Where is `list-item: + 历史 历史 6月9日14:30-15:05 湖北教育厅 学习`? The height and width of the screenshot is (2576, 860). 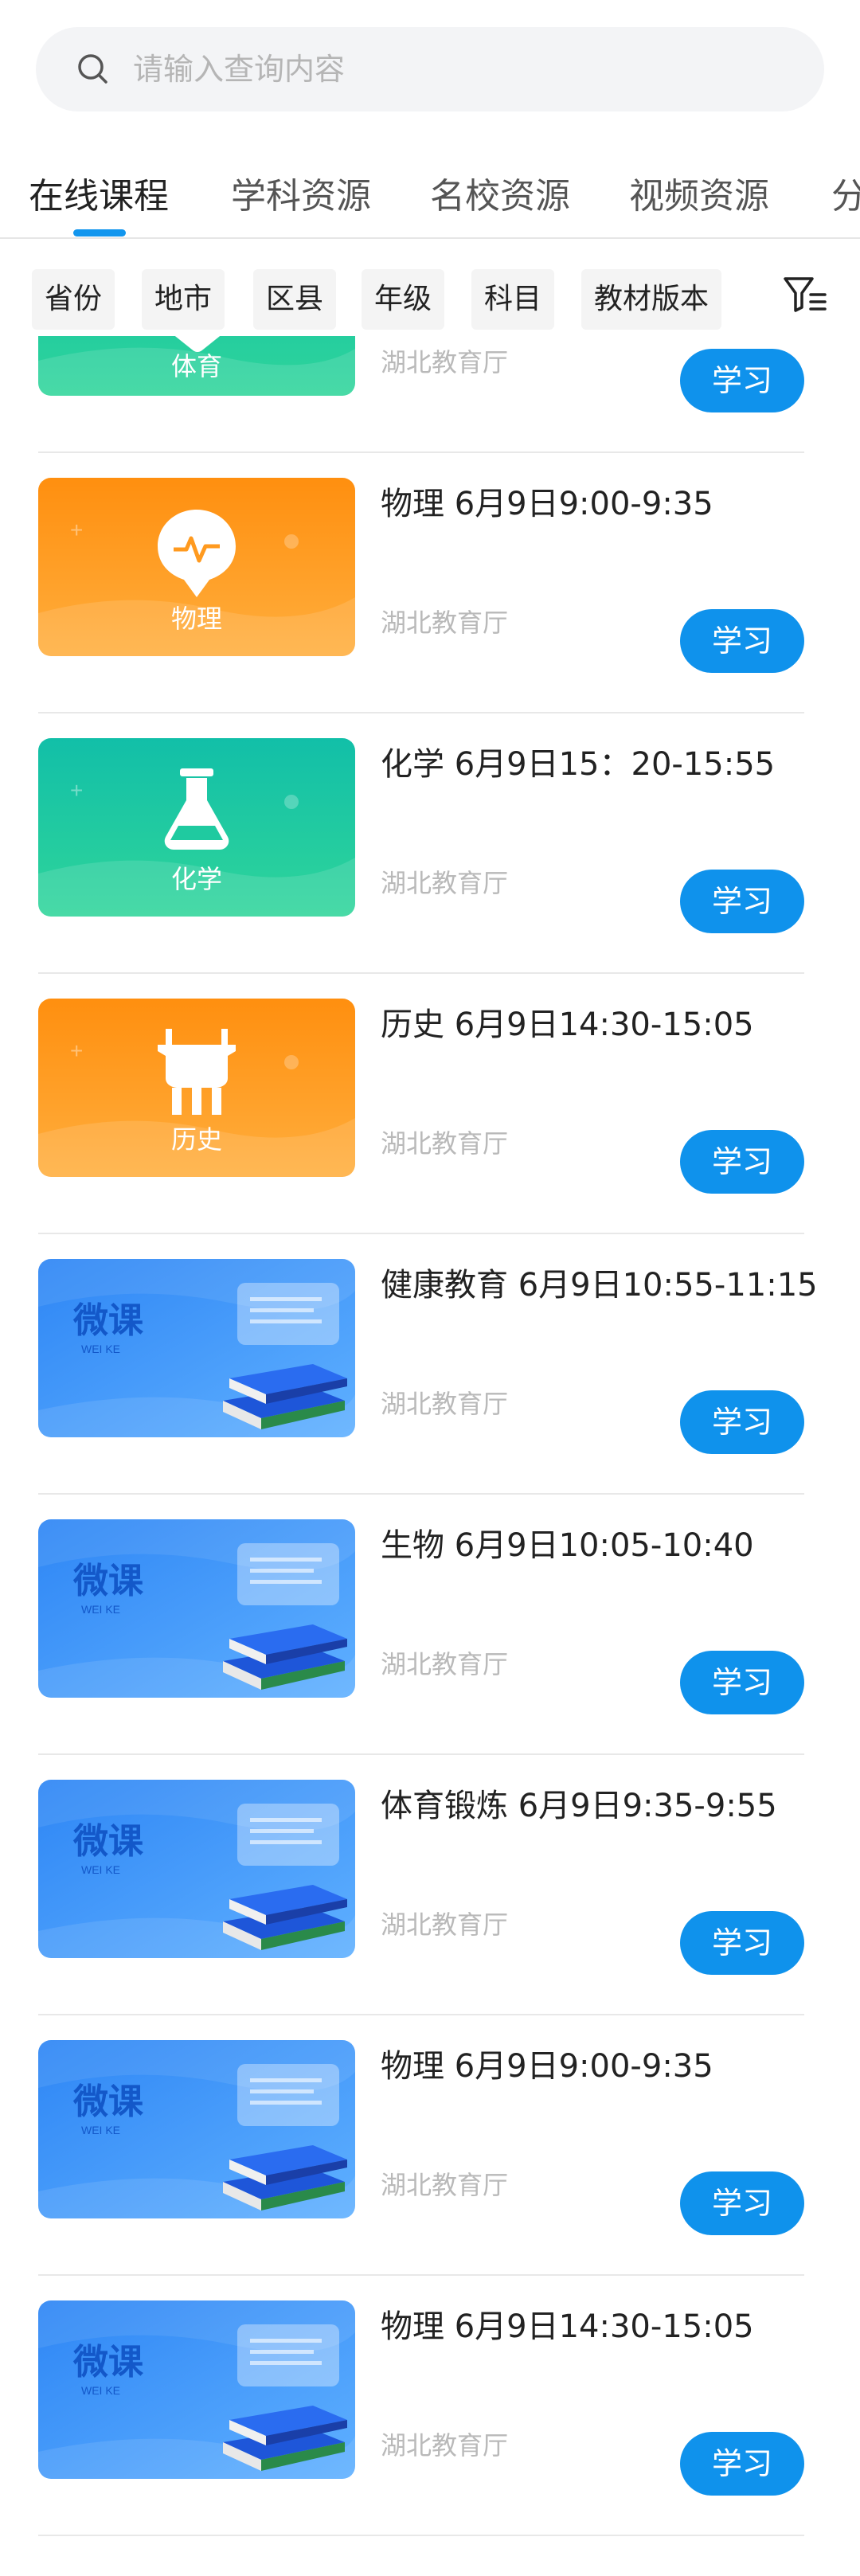
list-item: + 历史 历史 6月9日14:30-15:05 湖北教育厅 学习 is located at coordinates (430, 1104).